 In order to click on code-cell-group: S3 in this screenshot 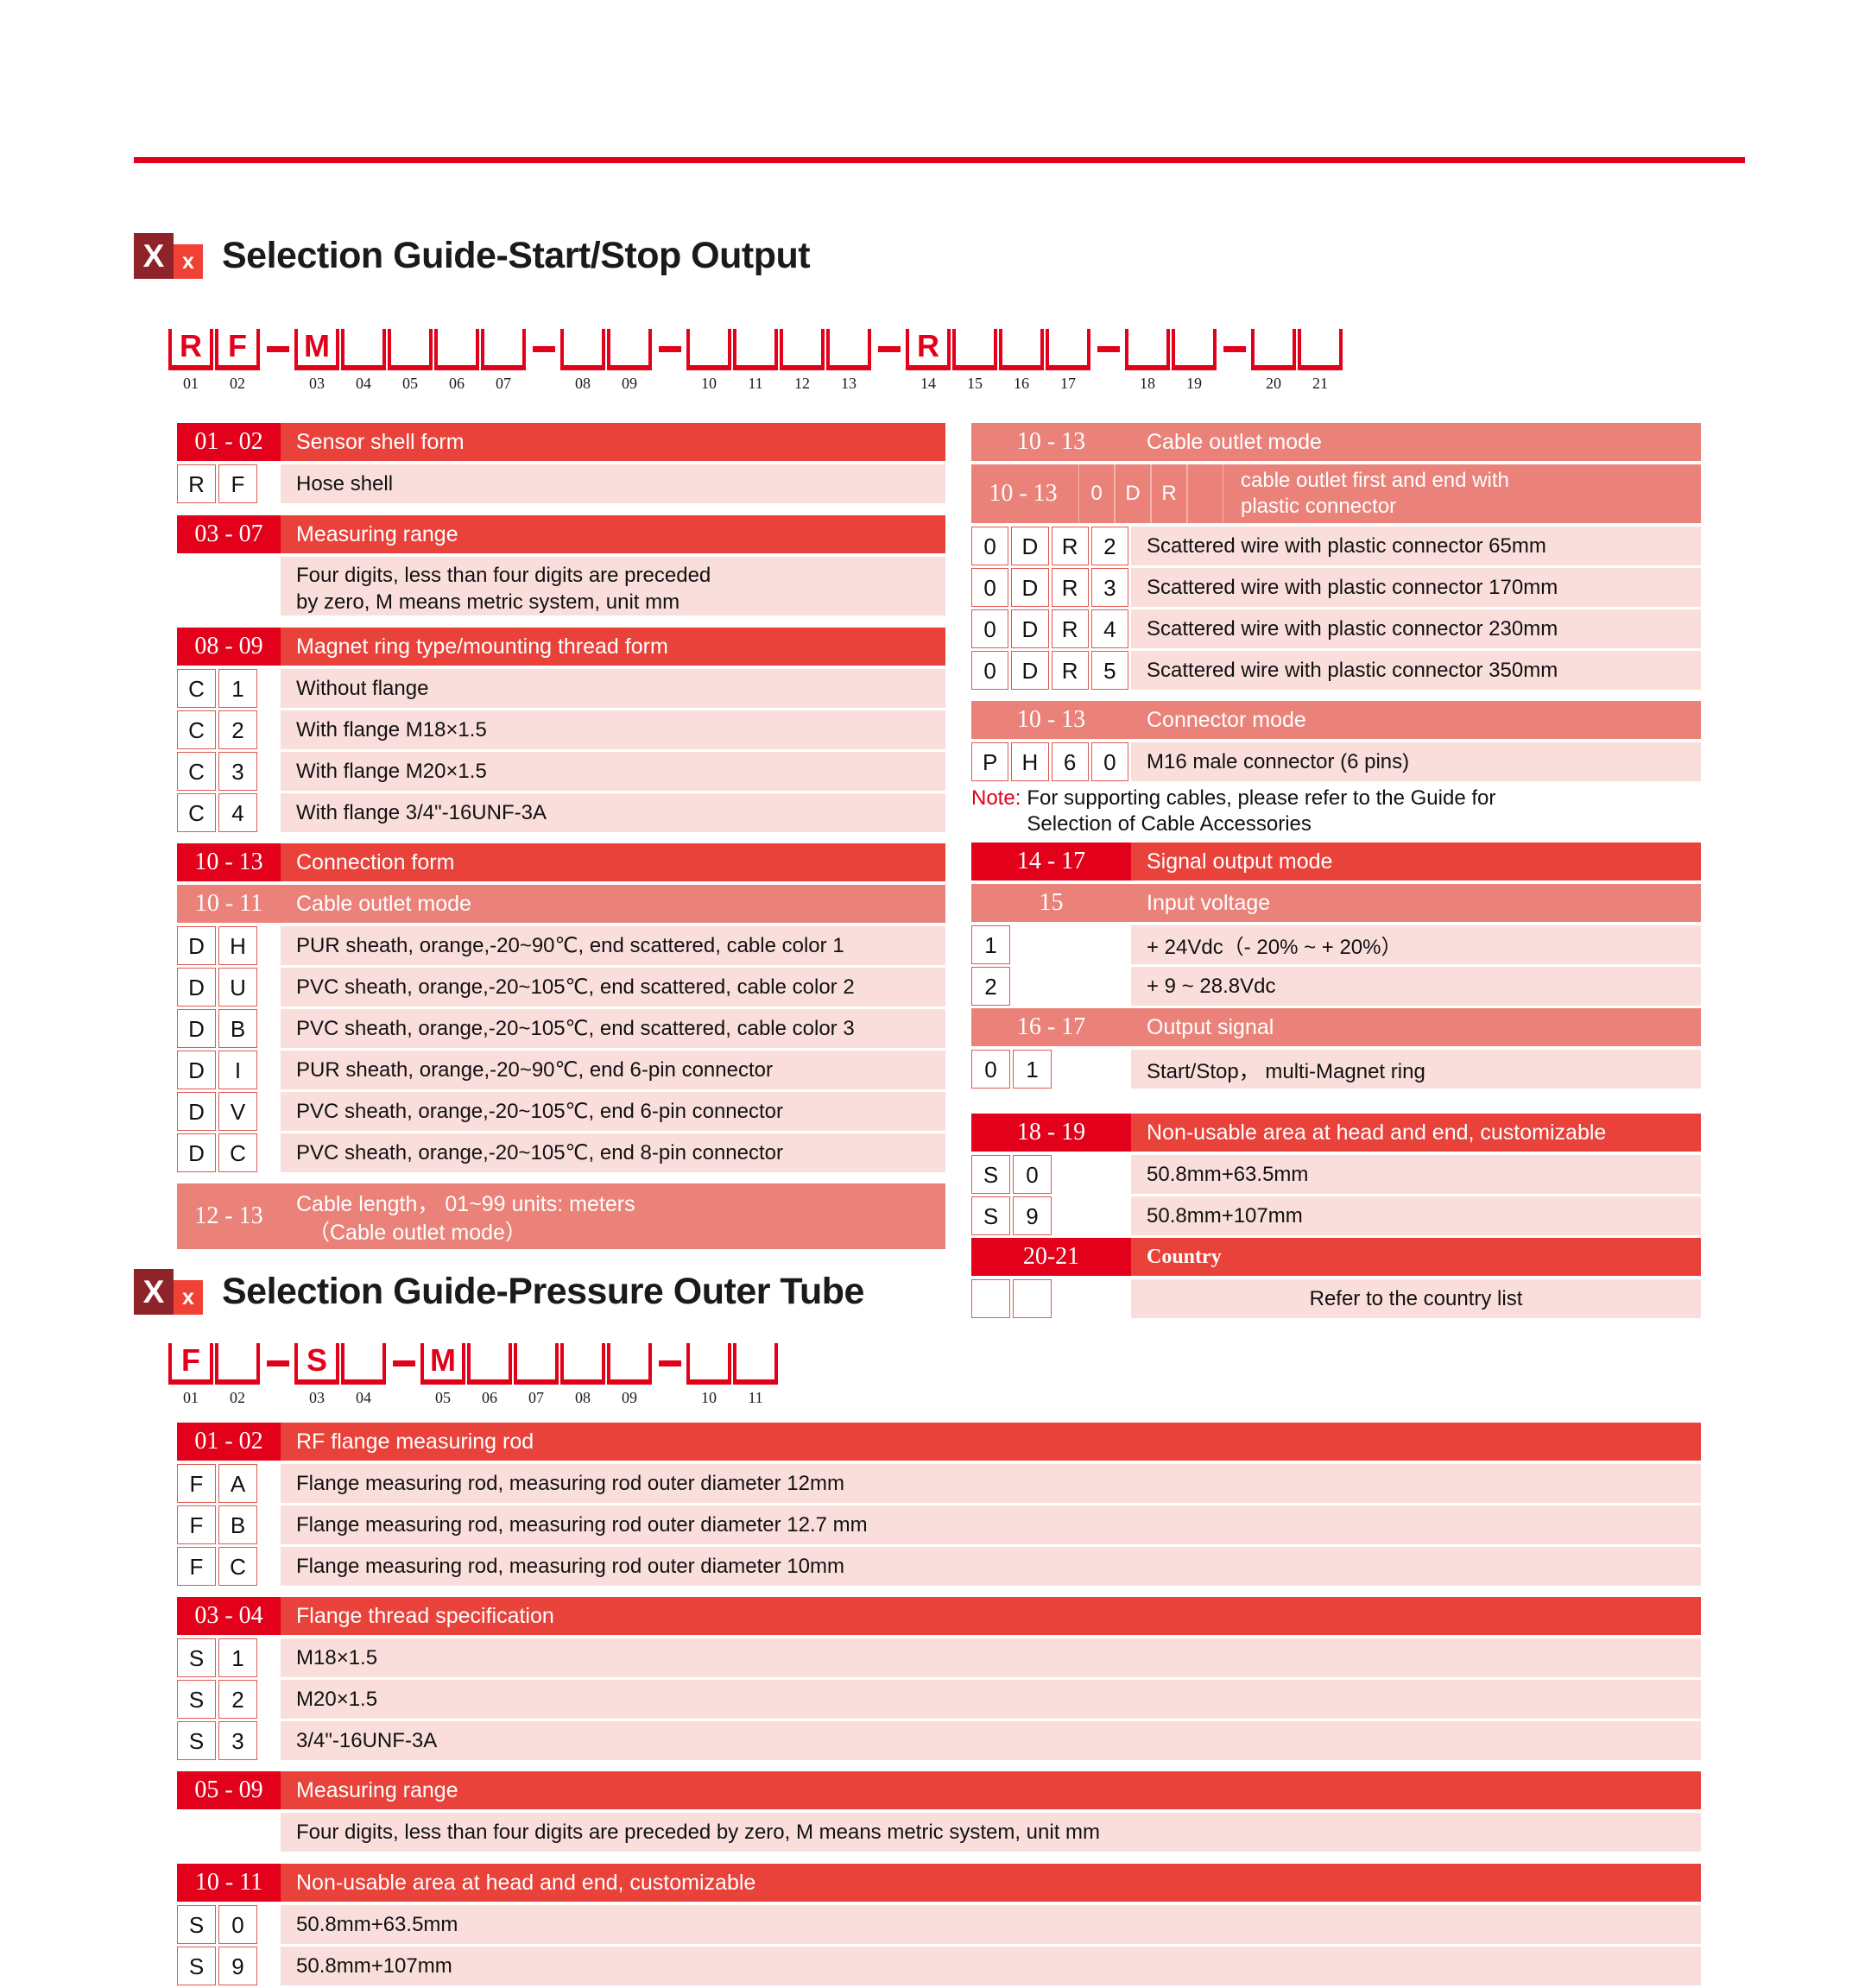, I will do `click(229, 1740)`.